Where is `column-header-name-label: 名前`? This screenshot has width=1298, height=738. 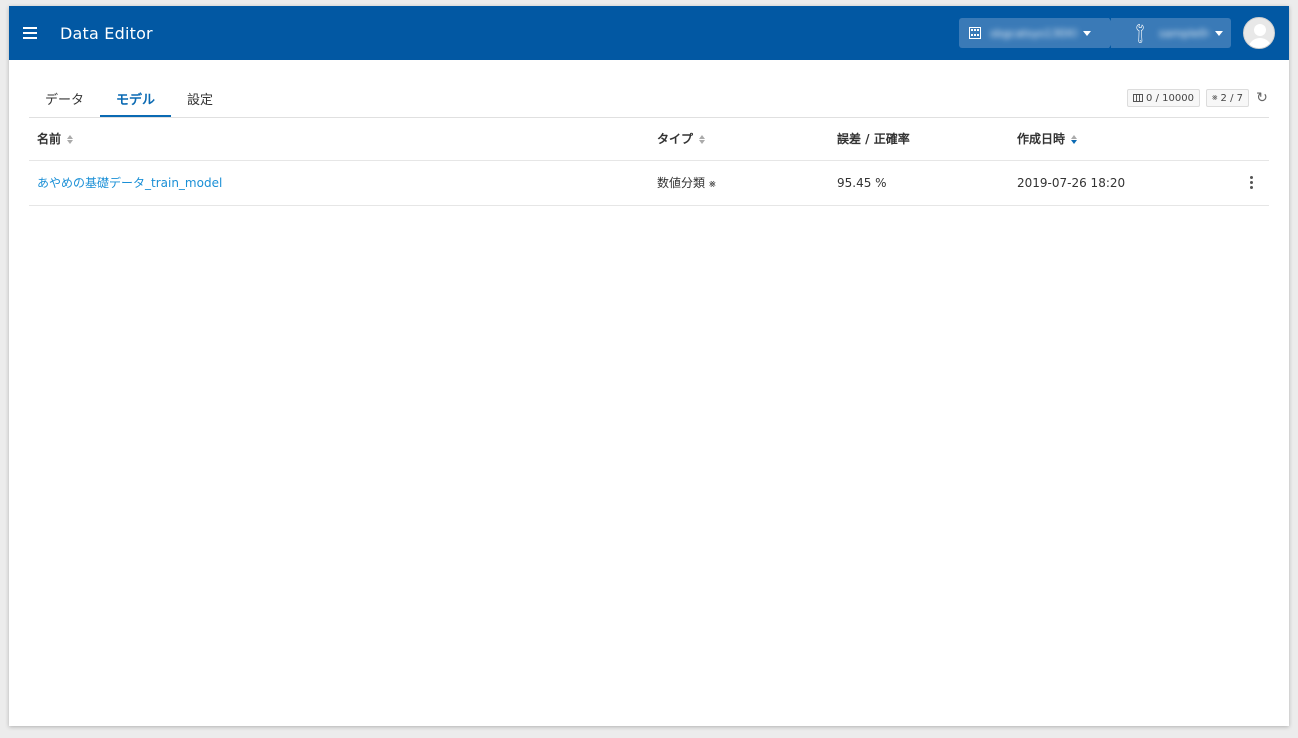
column-header-name-label: 名前 is located at coordinates (49, 139).